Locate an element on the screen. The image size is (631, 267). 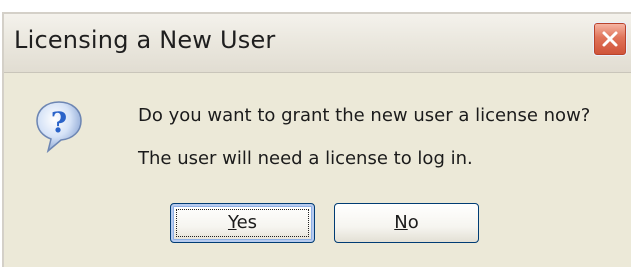
yes-button-label: Yes is located at coordinates (242, 222).